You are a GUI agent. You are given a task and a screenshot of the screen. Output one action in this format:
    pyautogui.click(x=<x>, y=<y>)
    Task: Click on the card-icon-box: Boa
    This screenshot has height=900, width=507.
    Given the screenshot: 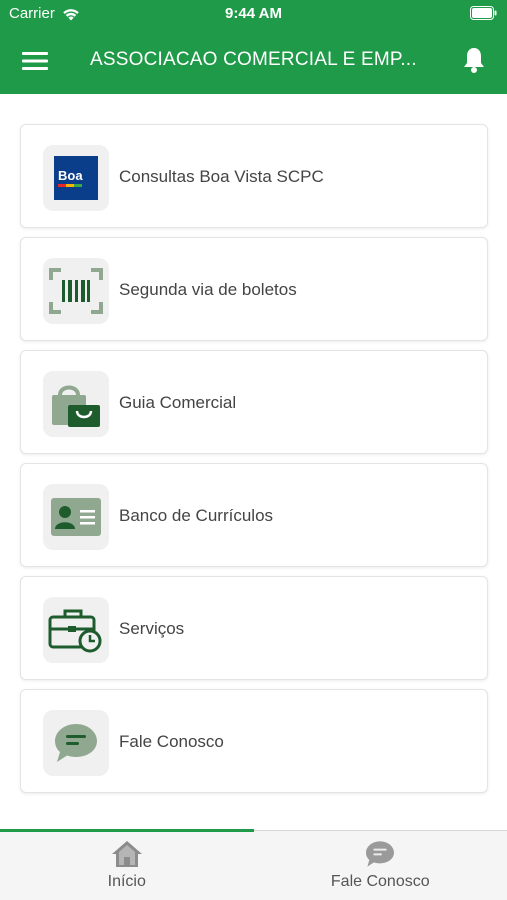 What is the action you would take?
    pyautogui.click(x=76, y=178)
    